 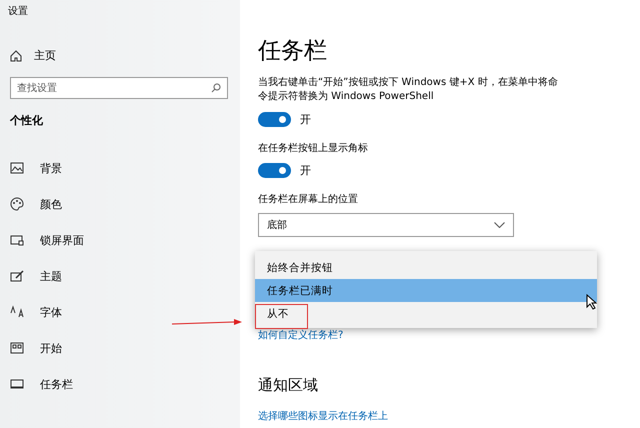 I want to click on theme-icon, so click(x=17, y=276).